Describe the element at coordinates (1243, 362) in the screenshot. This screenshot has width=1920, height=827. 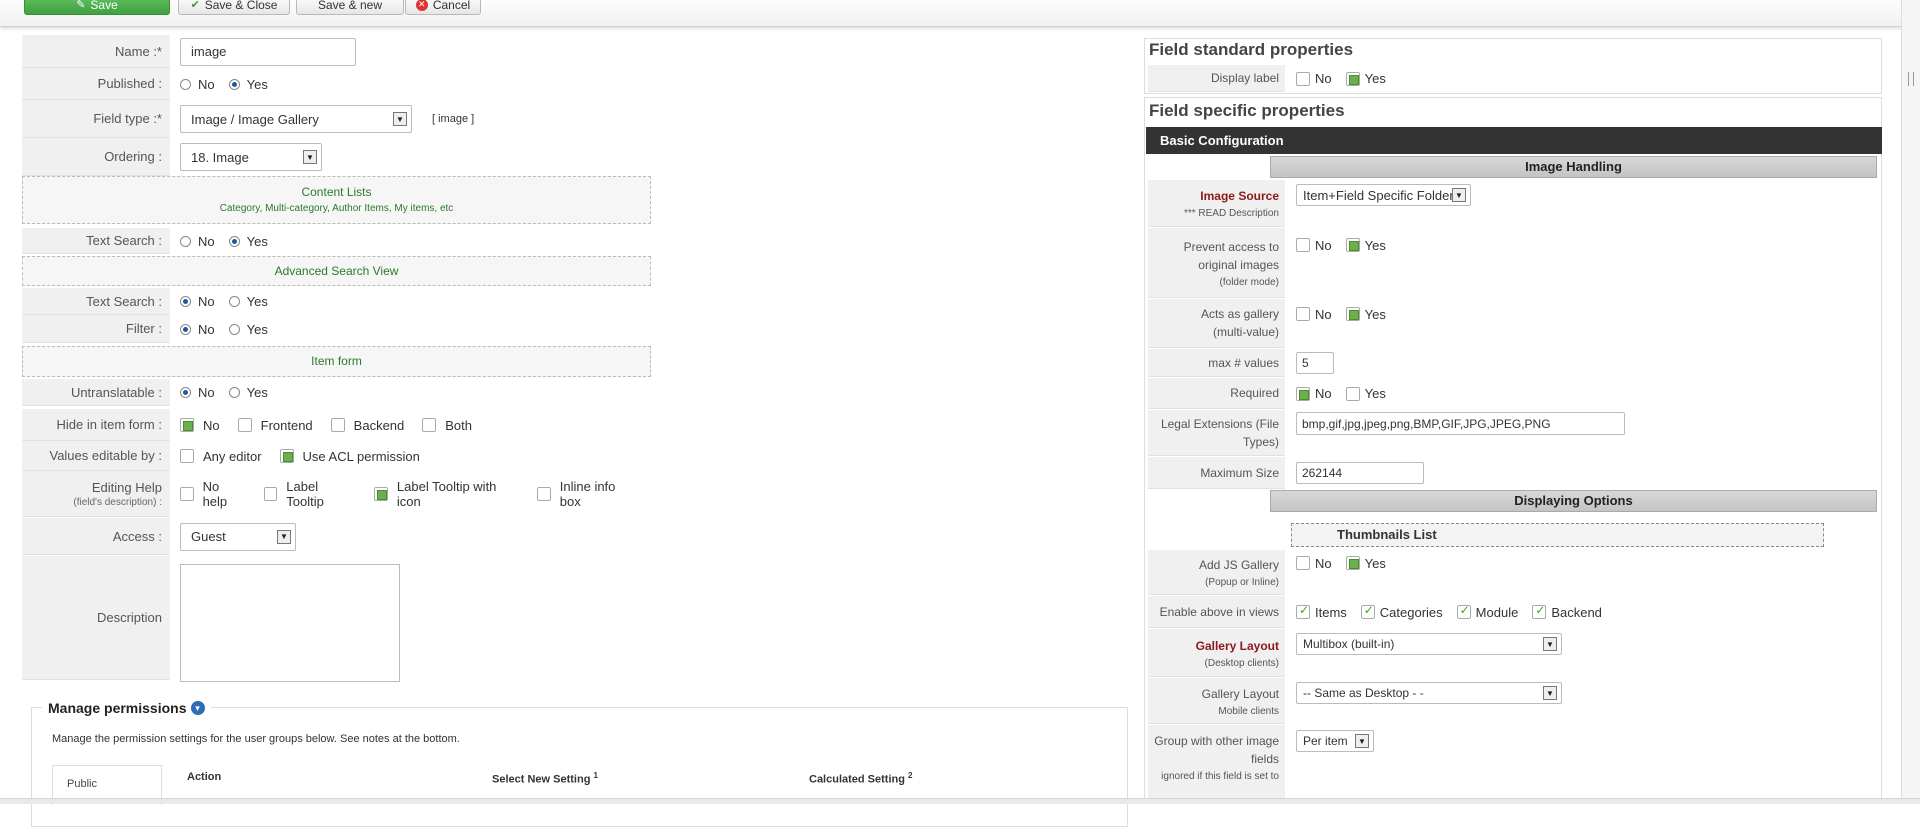
I see `max-values-label: max # values` at that location.